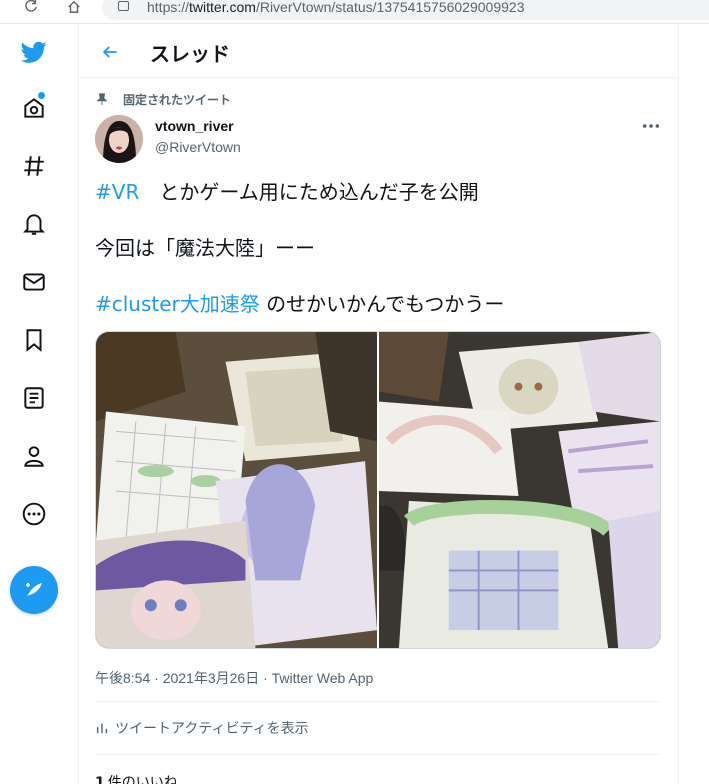  I want to click on tweet-activity-link: ツイートアクティビティを表示, so click(202, 728).